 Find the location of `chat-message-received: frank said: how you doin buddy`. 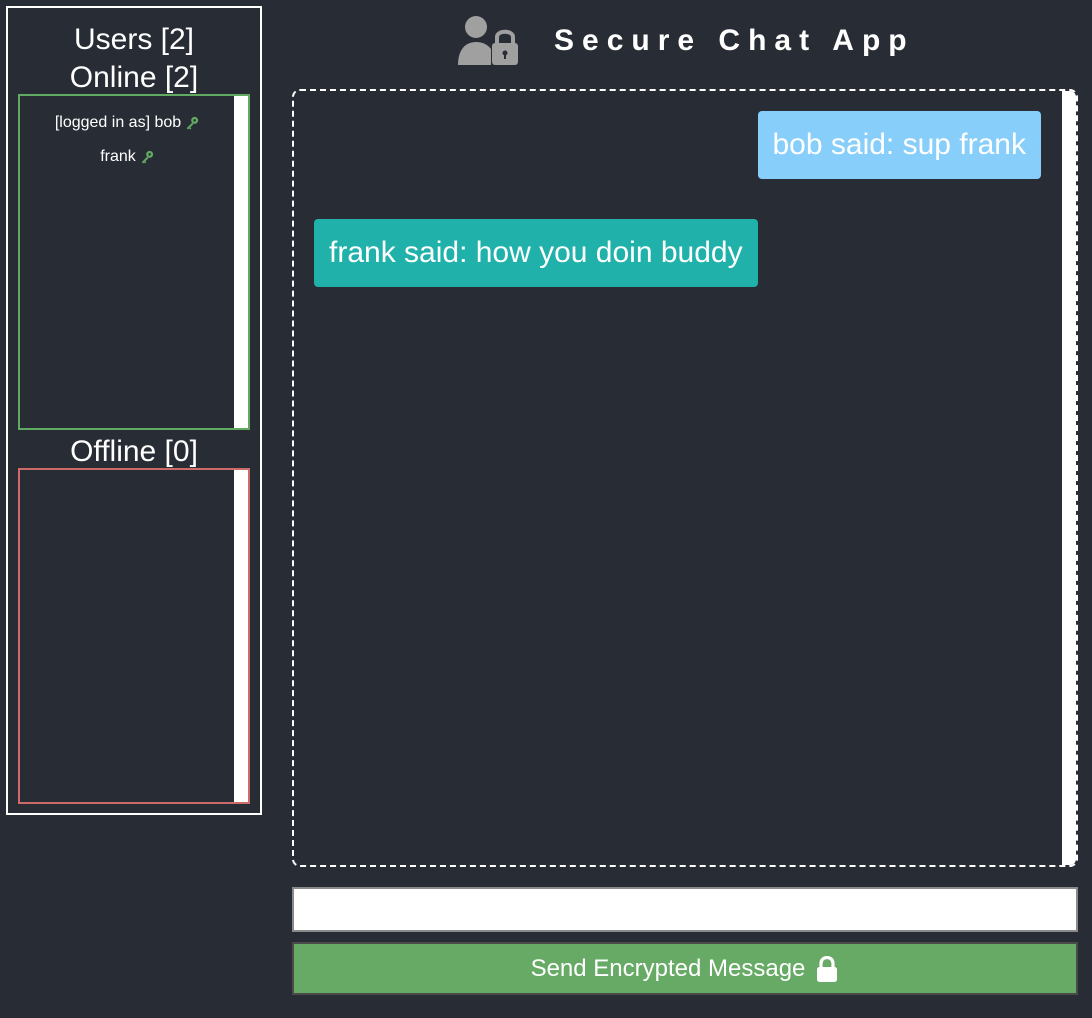

chat-message-received: frank said: how you doin buddy is located at coordinates (536, 253).